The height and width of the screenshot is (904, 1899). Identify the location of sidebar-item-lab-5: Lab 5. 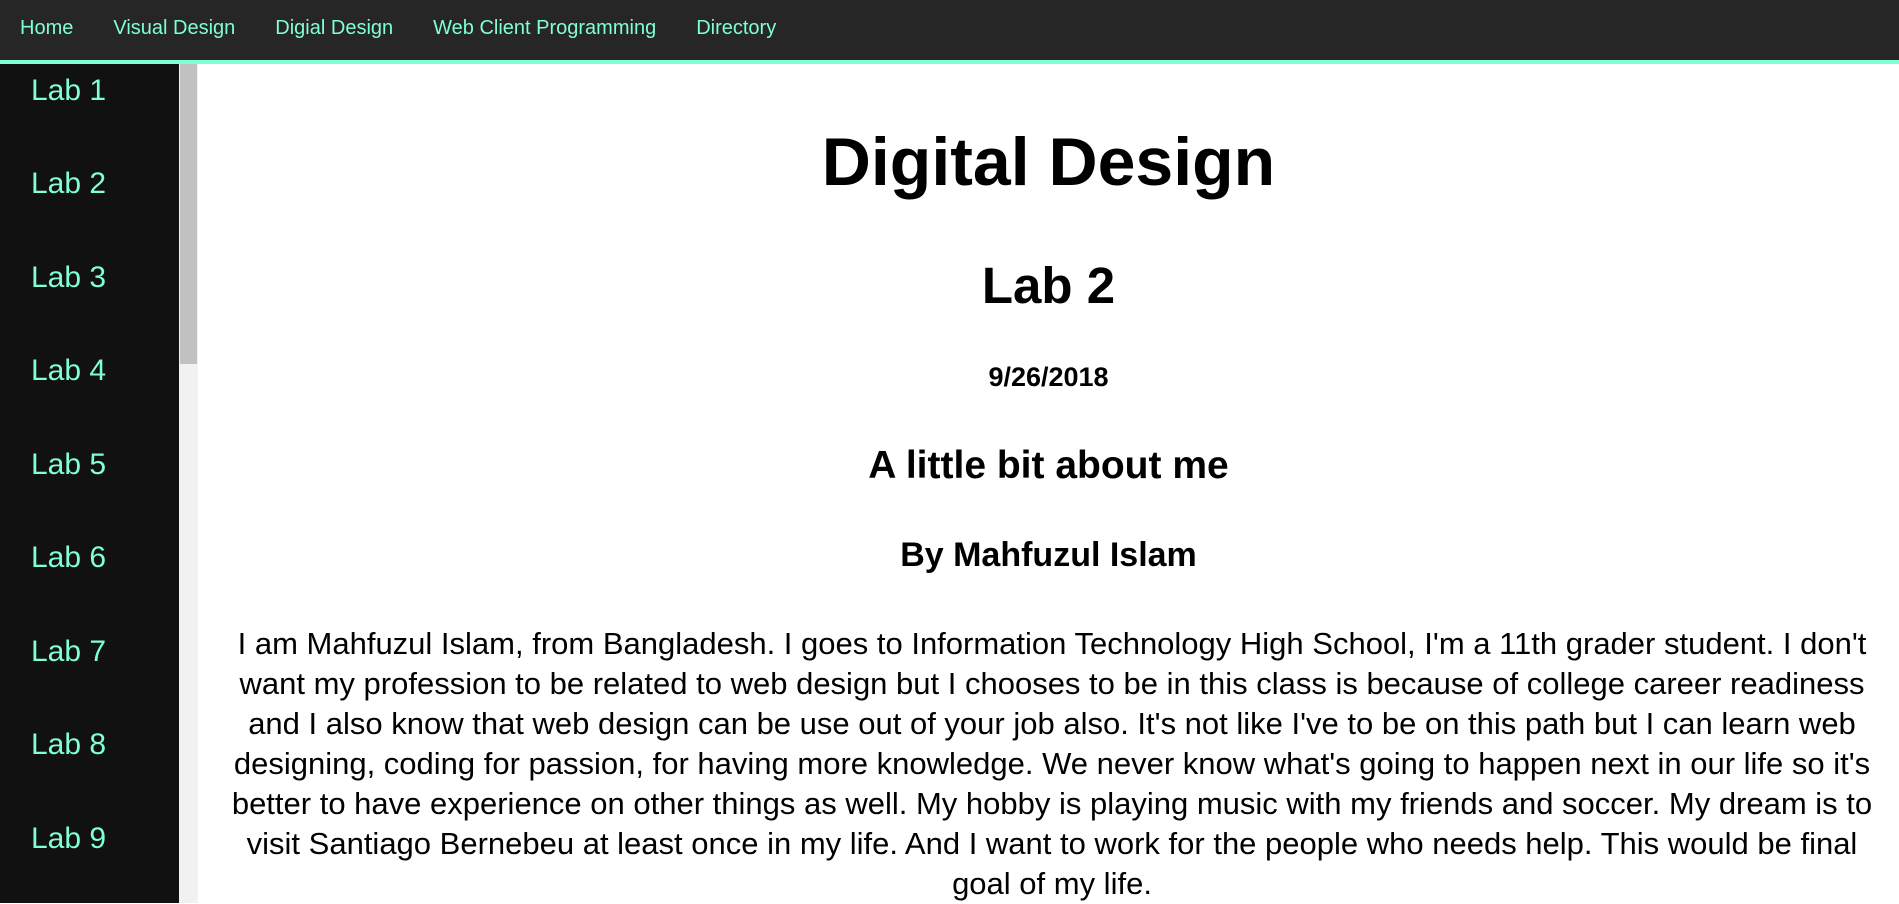
(68, 465).